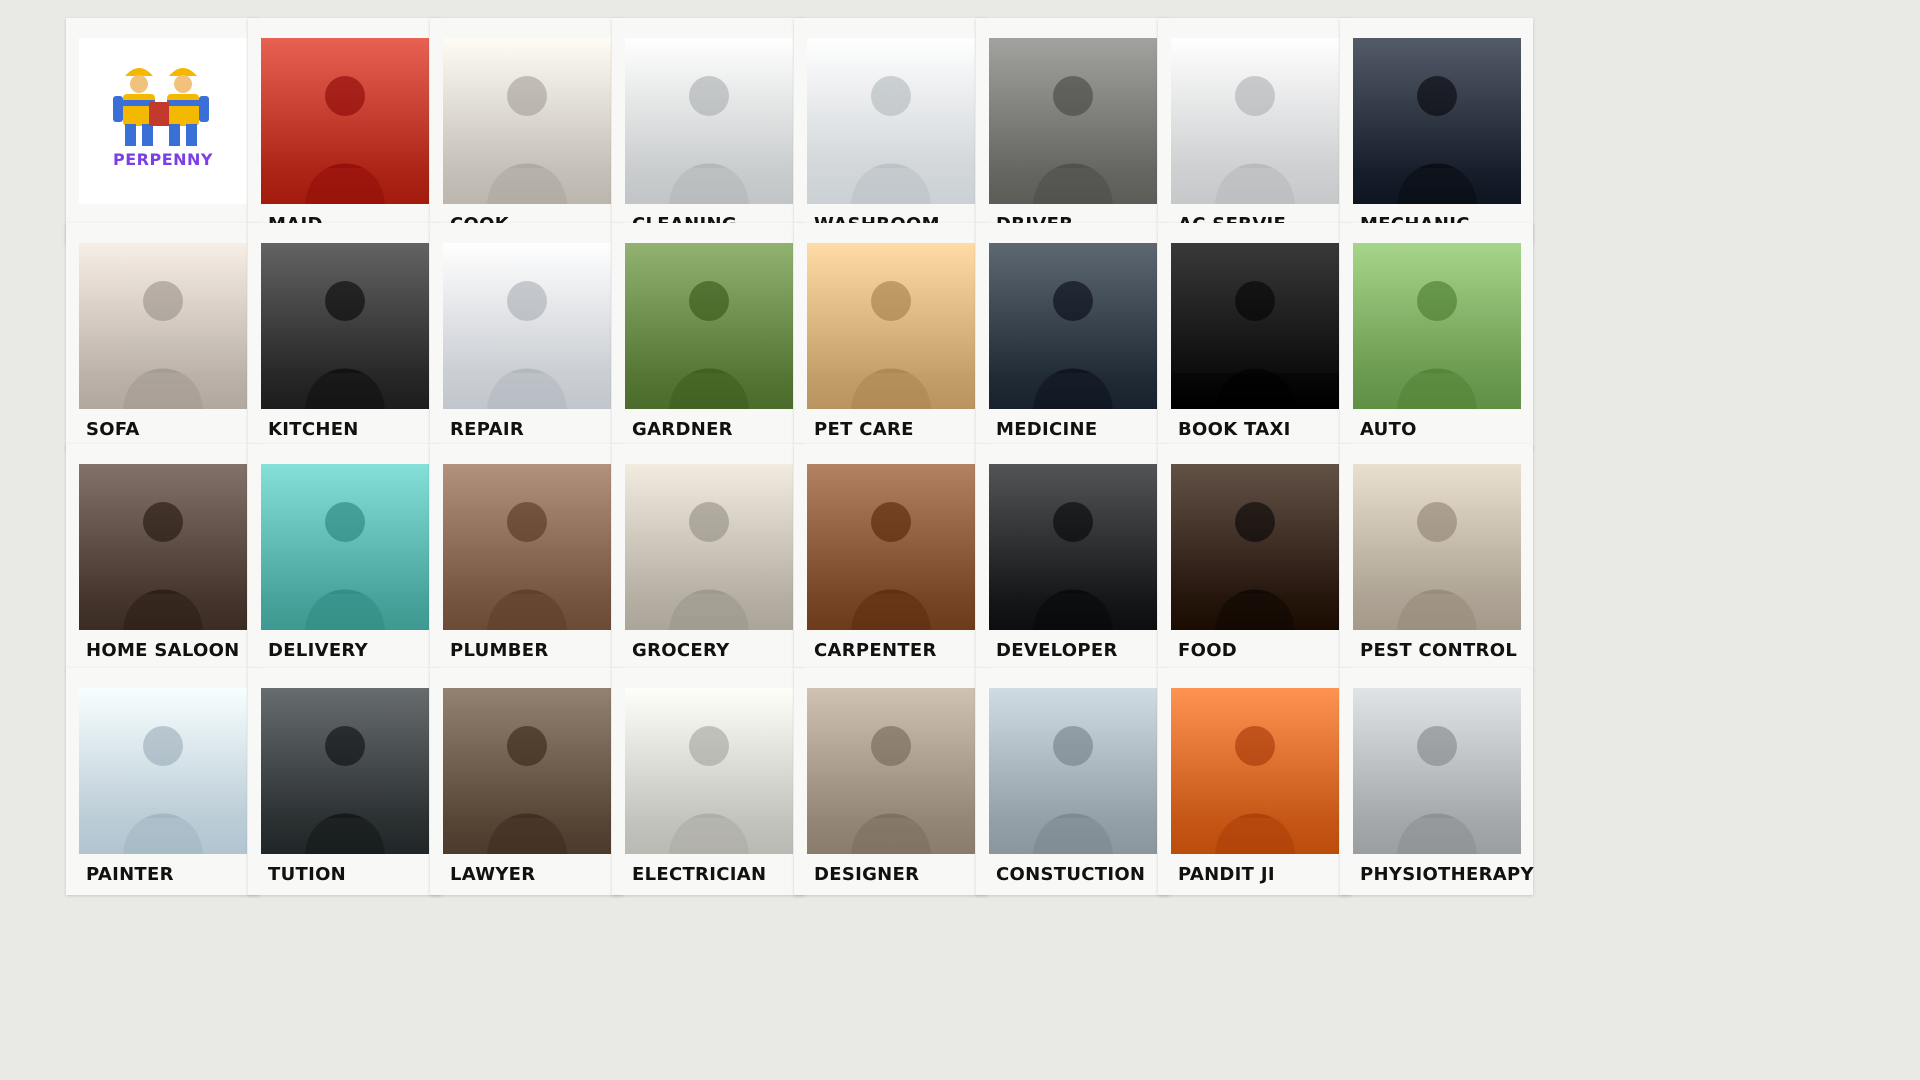 The height and width of the screenshot is (1080, 1920). I want to click on service-card-home-saloon: HOME SALOON, so click(162, 557).